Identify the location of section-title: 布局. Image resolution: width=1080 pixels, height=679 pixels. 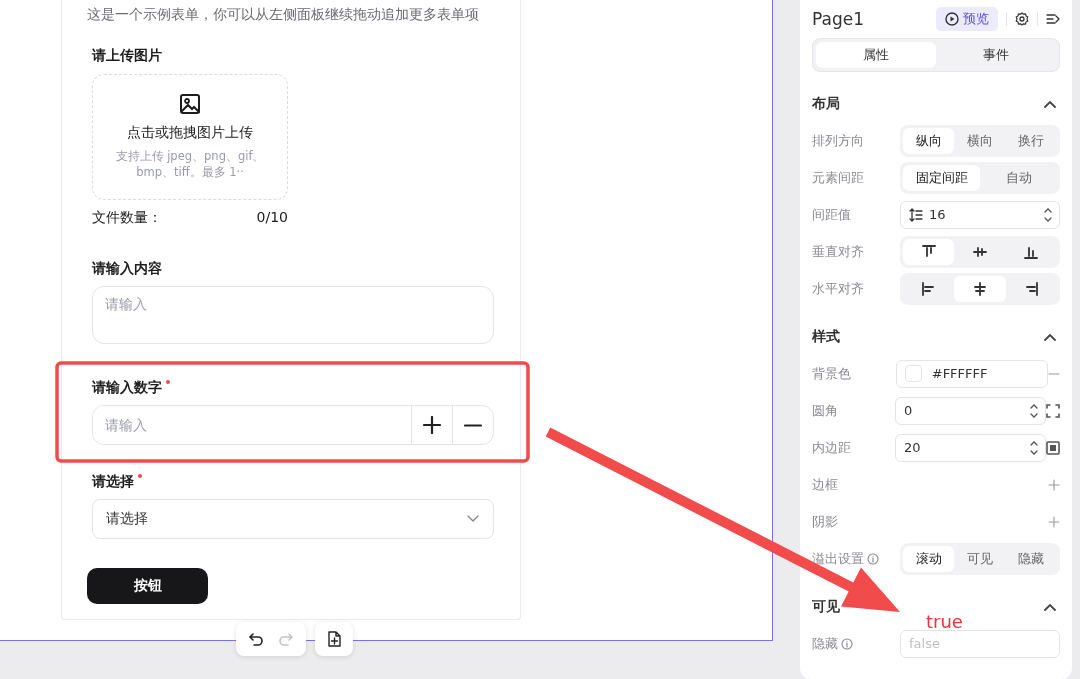
(826, 104).